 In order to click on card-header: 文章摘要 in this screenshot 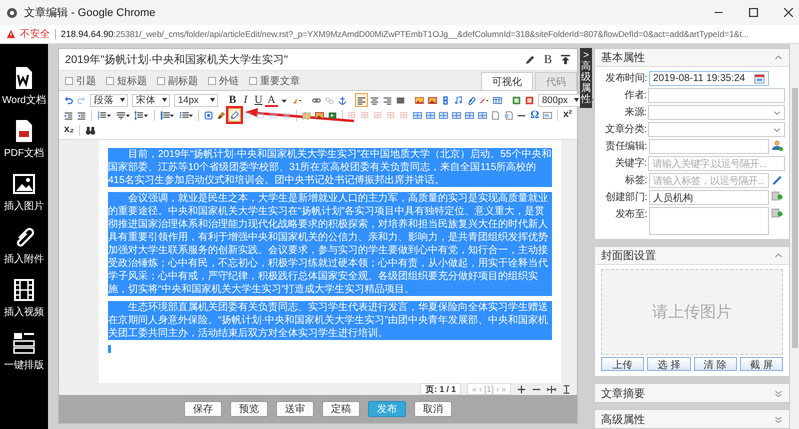, I will do `click(692, 393)`.